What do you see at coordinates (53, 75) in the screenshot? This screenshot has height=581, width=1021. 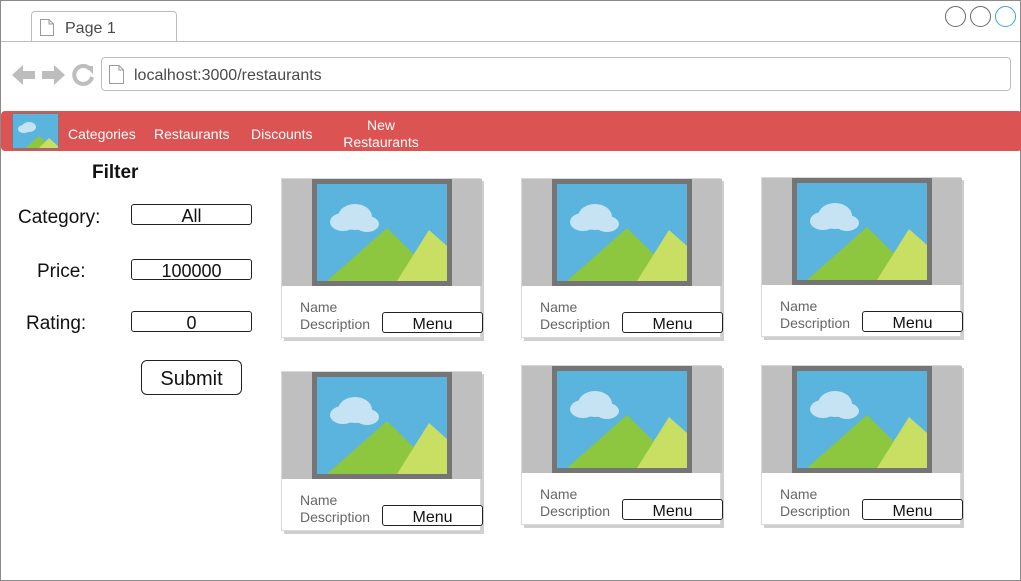 I see `forward-arrow-icon` at bounding box center [53, 75].